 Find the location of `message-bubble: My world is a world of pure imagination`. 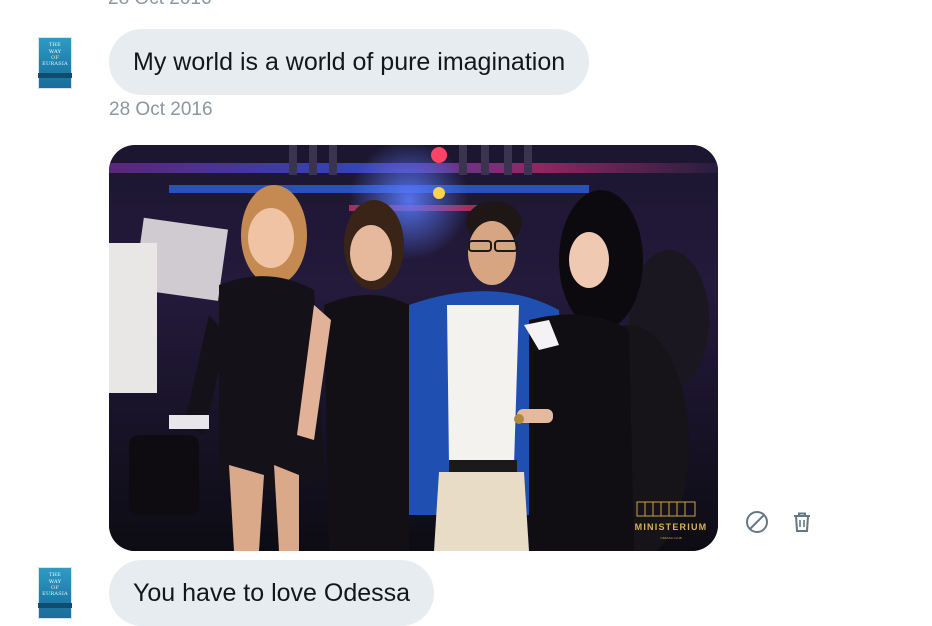

message-bubble: My world is a world of pure imagination is located at coordinates (349, 62).